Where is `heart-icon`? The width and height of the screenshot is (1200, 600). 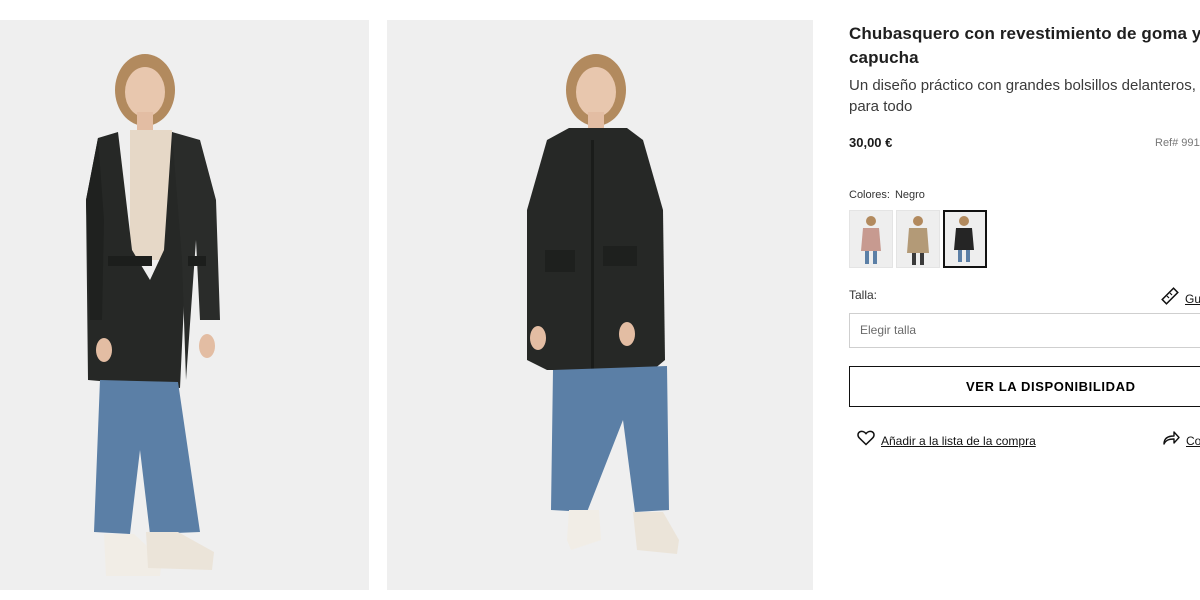
heart-icon is located at coordinates (866, 440).